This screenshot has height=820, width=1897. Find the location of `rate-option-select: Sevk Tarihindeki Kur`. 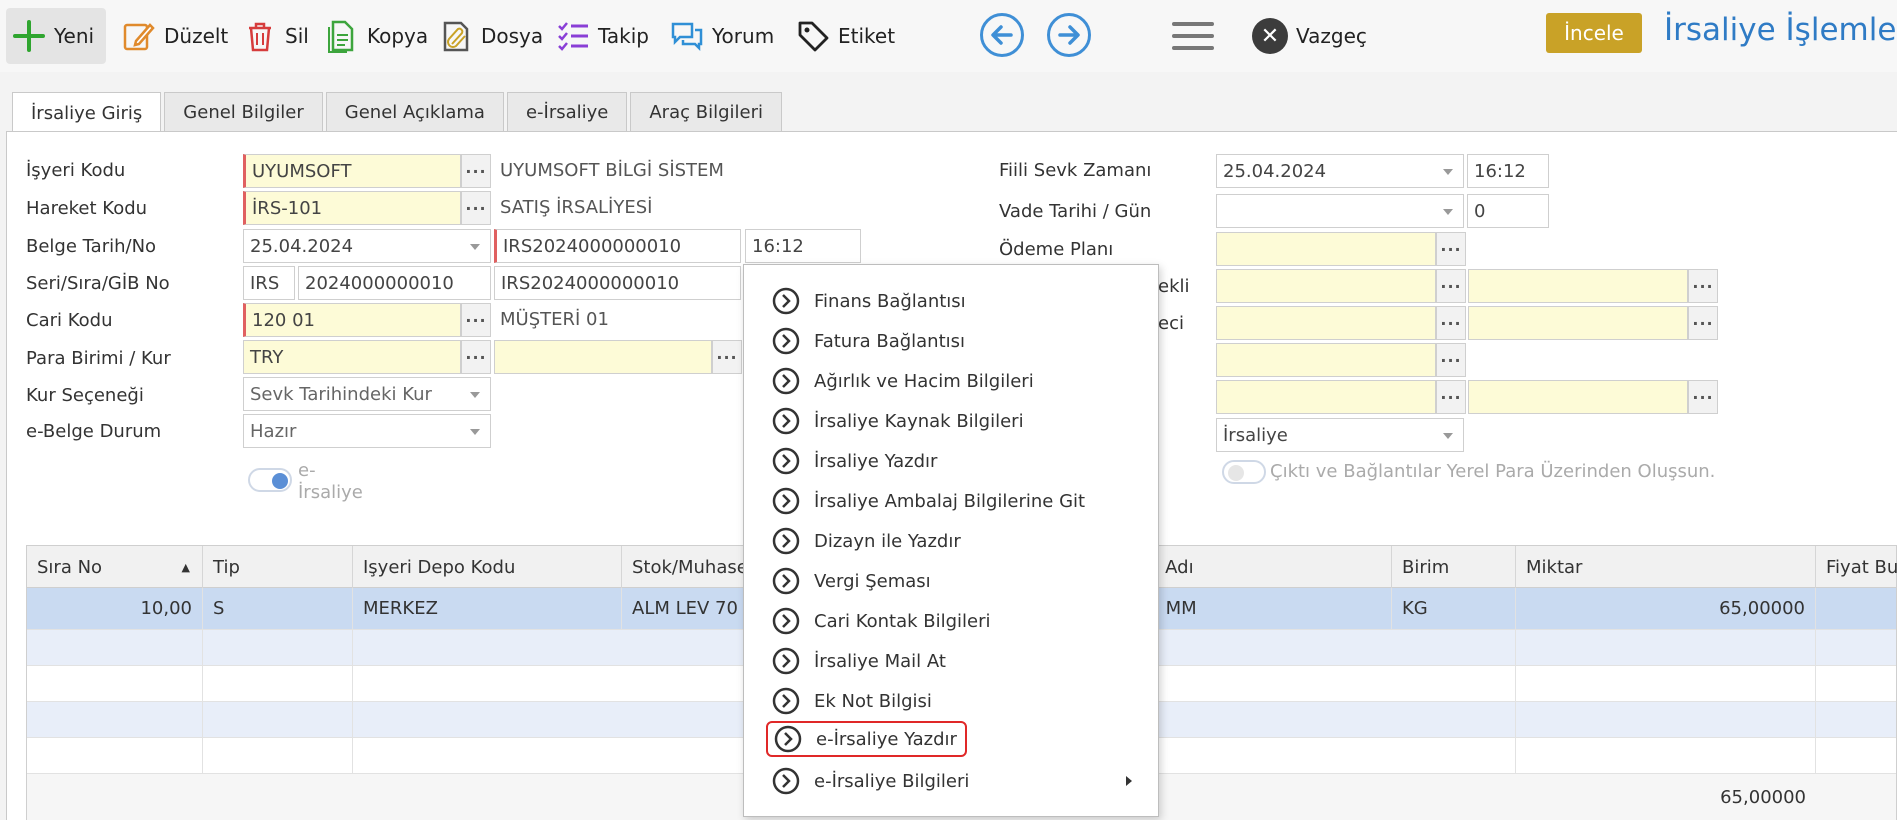

rate-option-select: Sevk Tarihindeki Kur is located at coordinates (367, 394).